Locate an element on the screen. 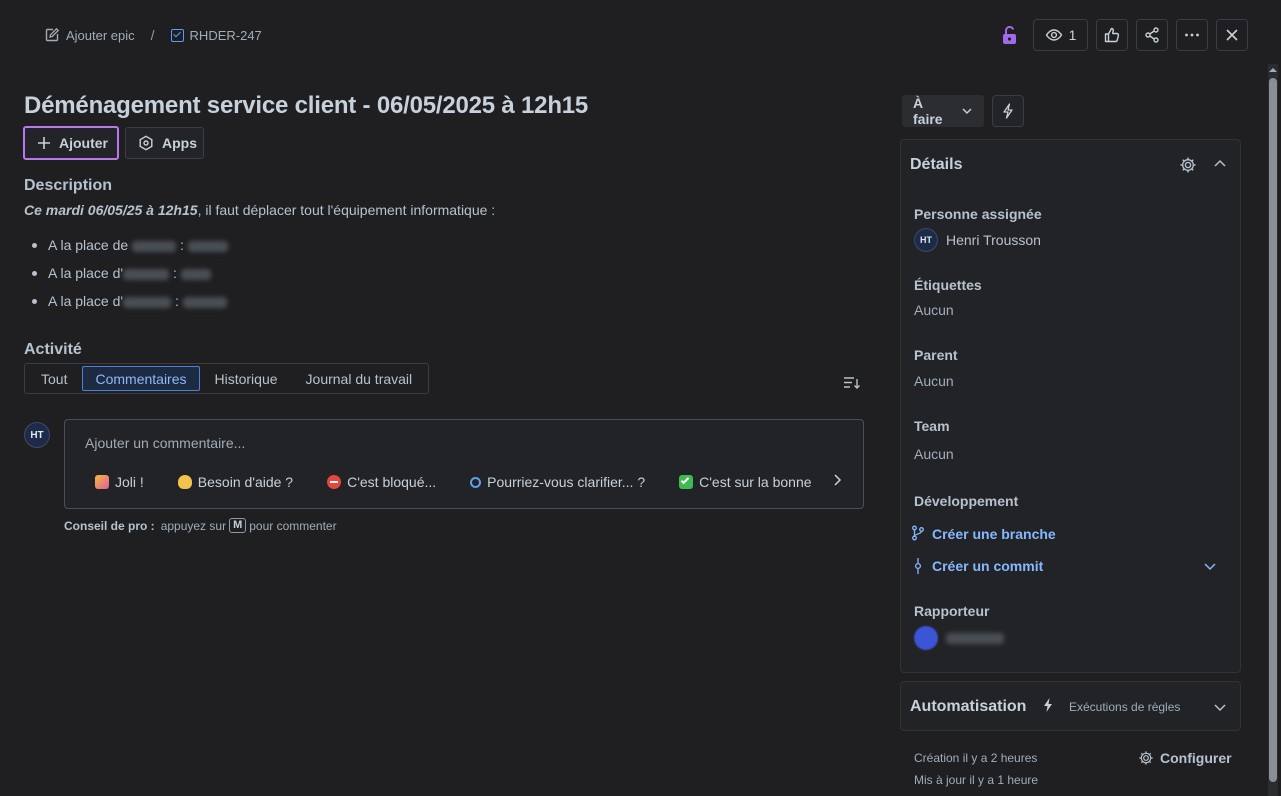  status-label: À faire is located at coordinates (928, 111).